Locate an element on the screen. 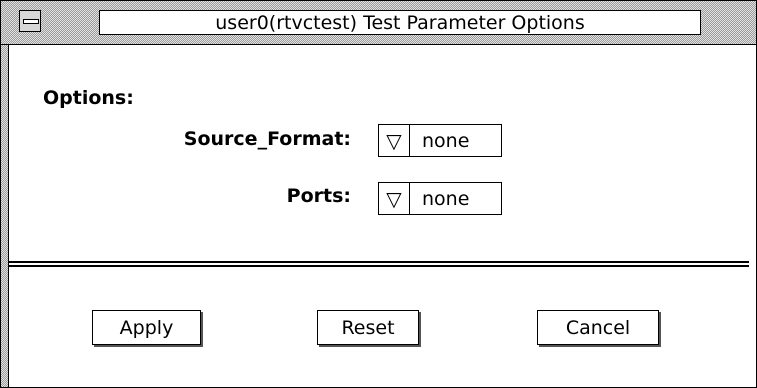  source-format-value: none is located at coordinates (446, 140).